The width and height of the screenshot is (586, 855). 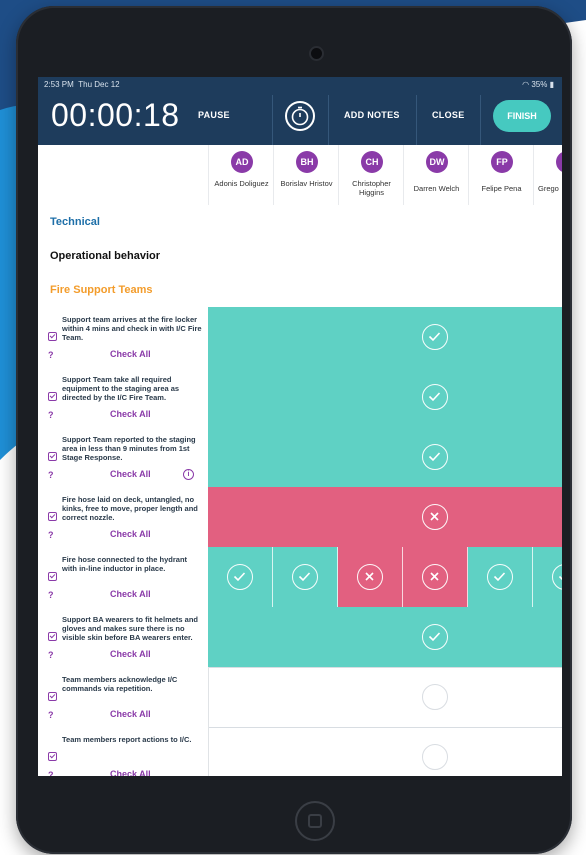 I want to click on section-title: Fire Support Teams, so click(x=101, y=290).